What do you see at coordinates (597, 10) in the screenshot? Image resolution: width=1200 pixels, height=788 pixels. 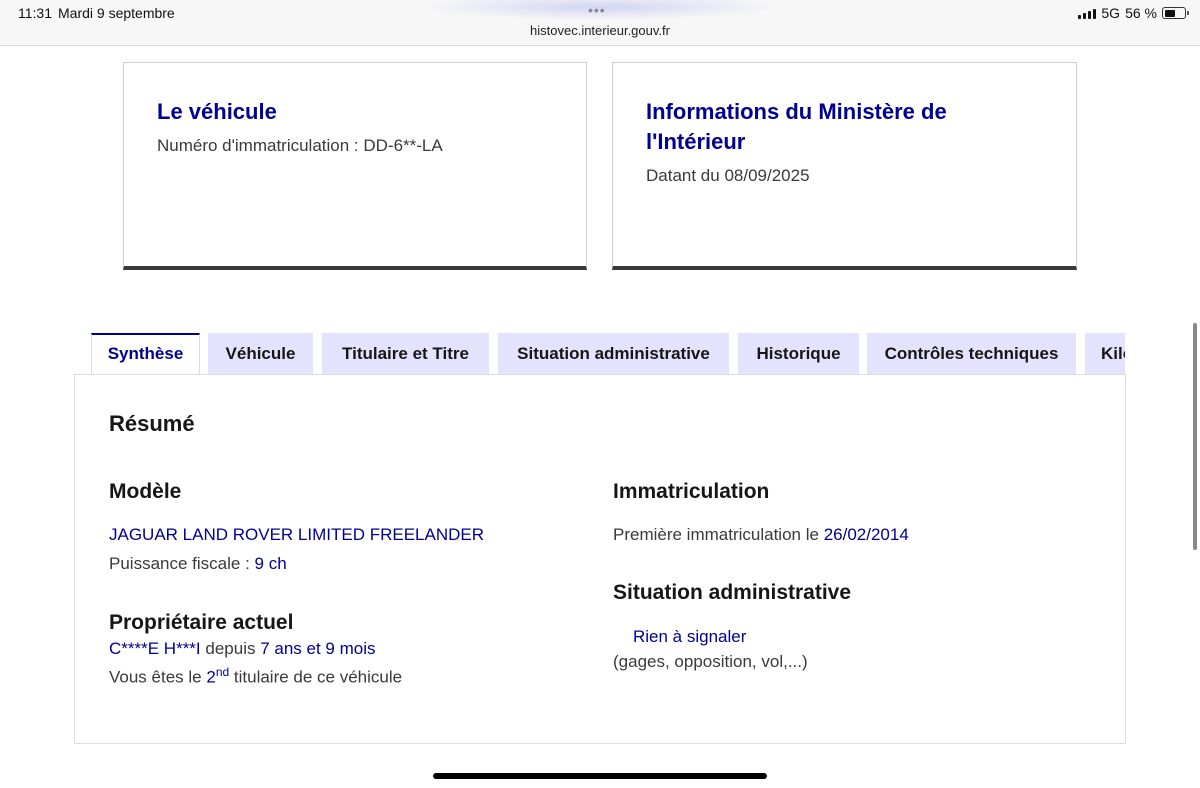 I see `more-dots-icon: •••` at bounding box center [597, 10].